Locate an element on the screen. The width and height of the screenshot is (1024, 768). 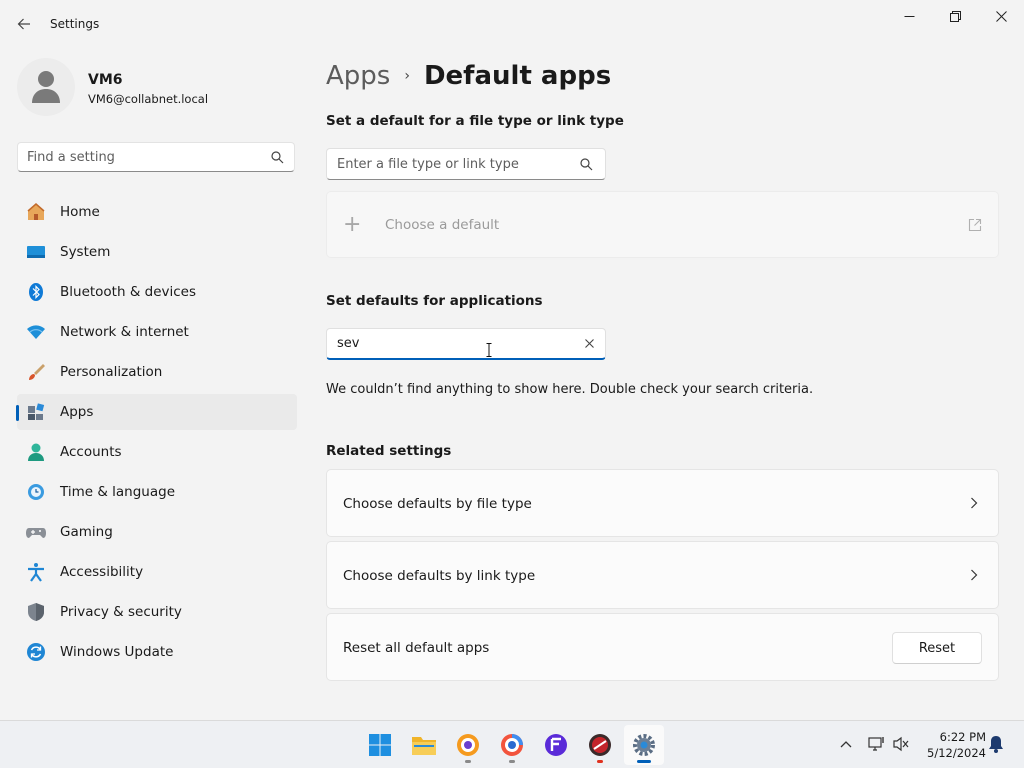
applications-section-heading: Set defaults for applications is located at coordinates (434, 301).